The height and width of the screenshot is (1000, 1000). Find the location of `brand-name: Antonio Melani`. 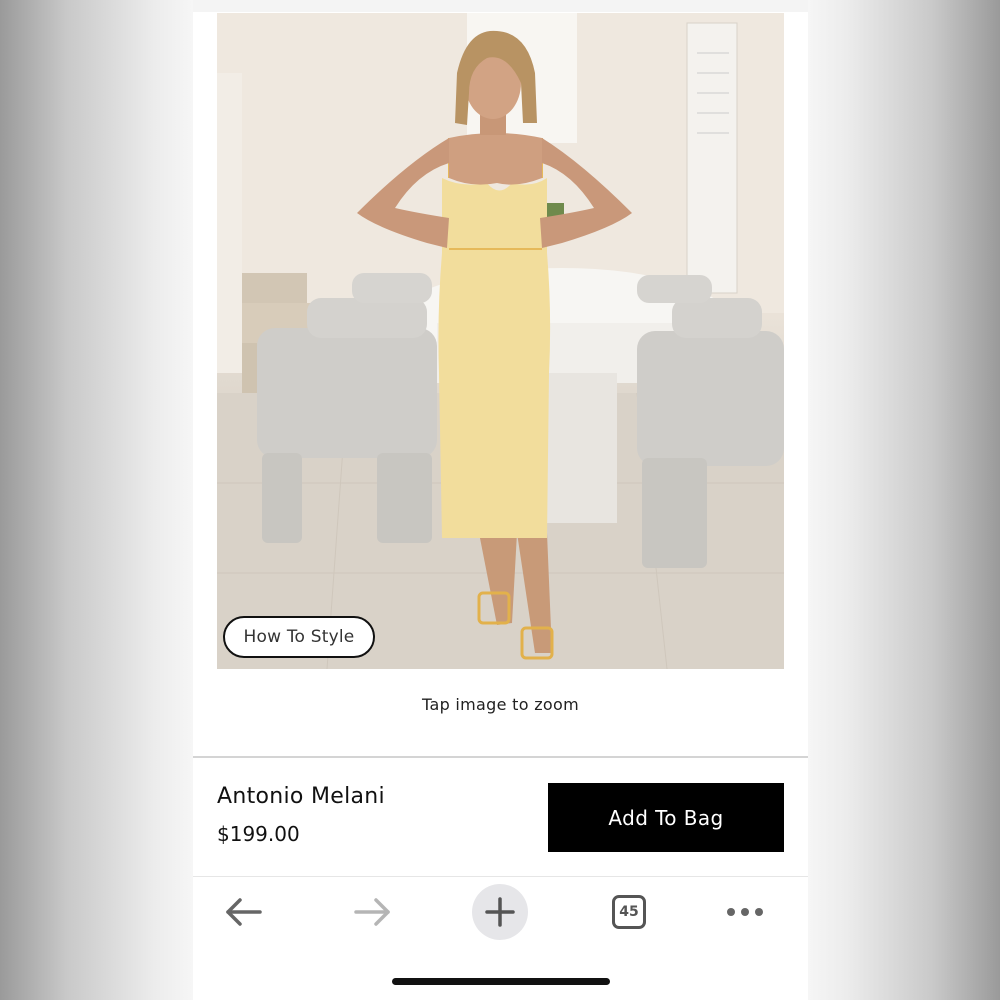

brand-name: Antonio Melani is located at coordinates (301, 796).